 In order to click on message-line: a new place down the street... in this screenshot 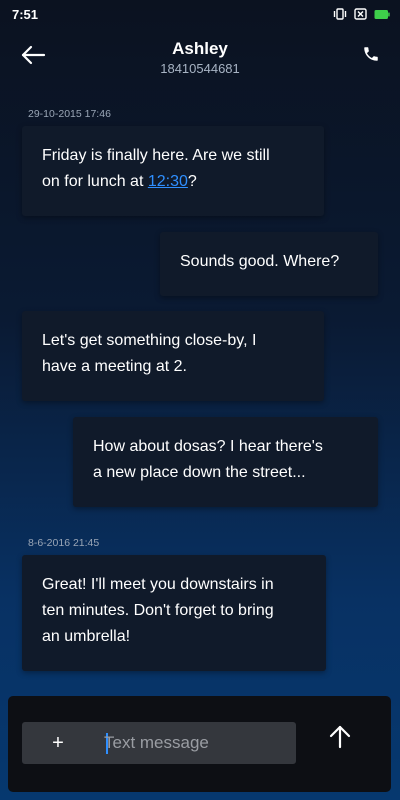, I will do `click(199, 472)`.